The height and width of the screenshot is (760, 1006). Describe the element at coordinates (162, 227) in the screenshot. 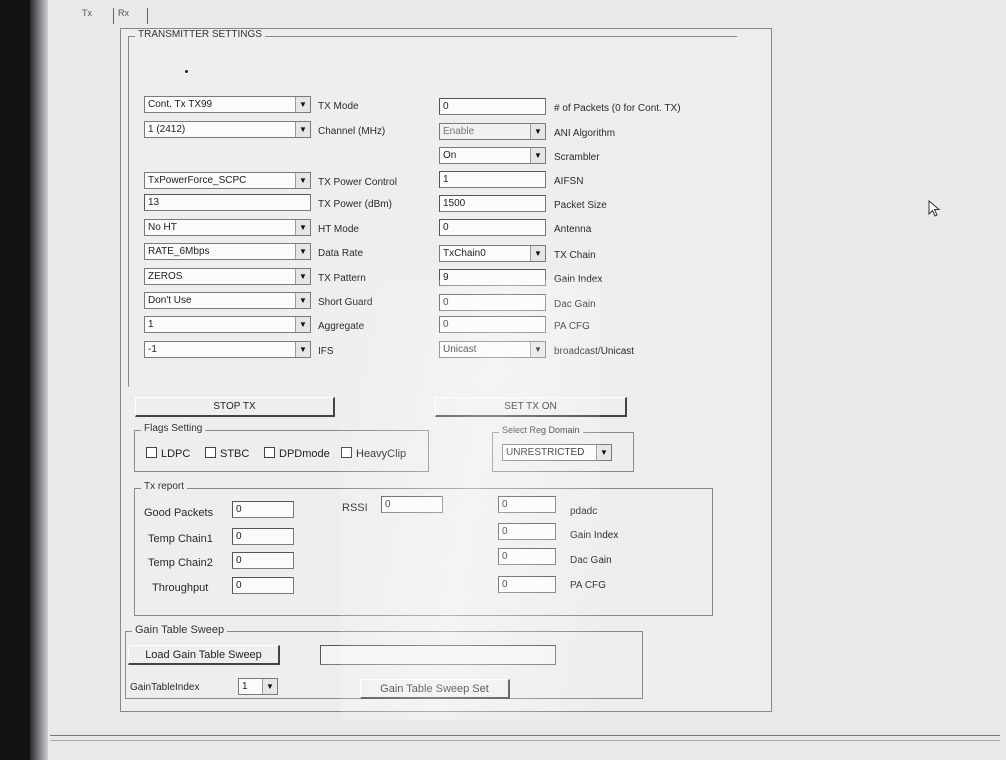

I see `ht-mode-value: No HT` at that location.